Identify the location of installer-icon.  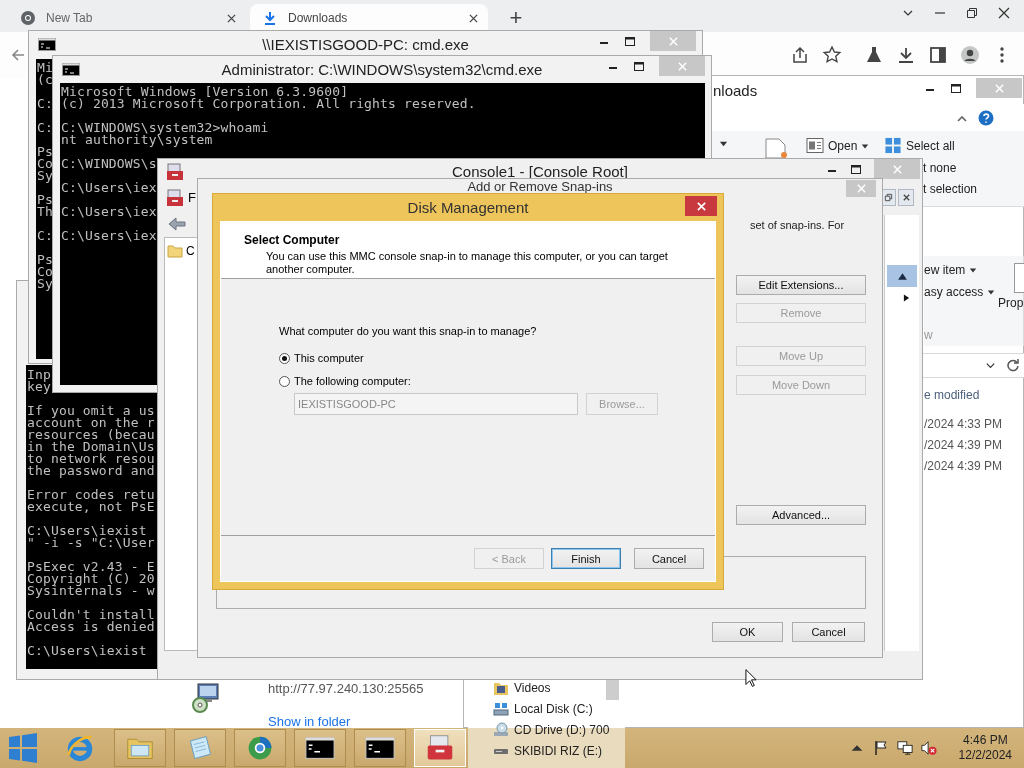
(206, 698).